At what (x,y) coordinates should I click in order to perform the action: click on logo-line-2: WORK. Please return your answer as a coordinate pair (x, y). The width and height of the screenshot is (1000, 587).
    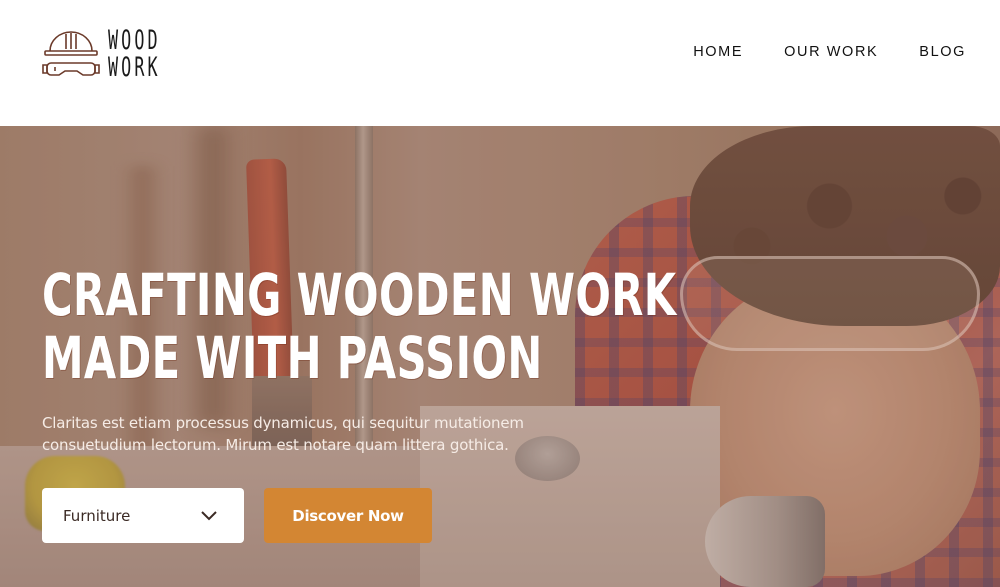
    Looking at the image, I should click on (134, 67).